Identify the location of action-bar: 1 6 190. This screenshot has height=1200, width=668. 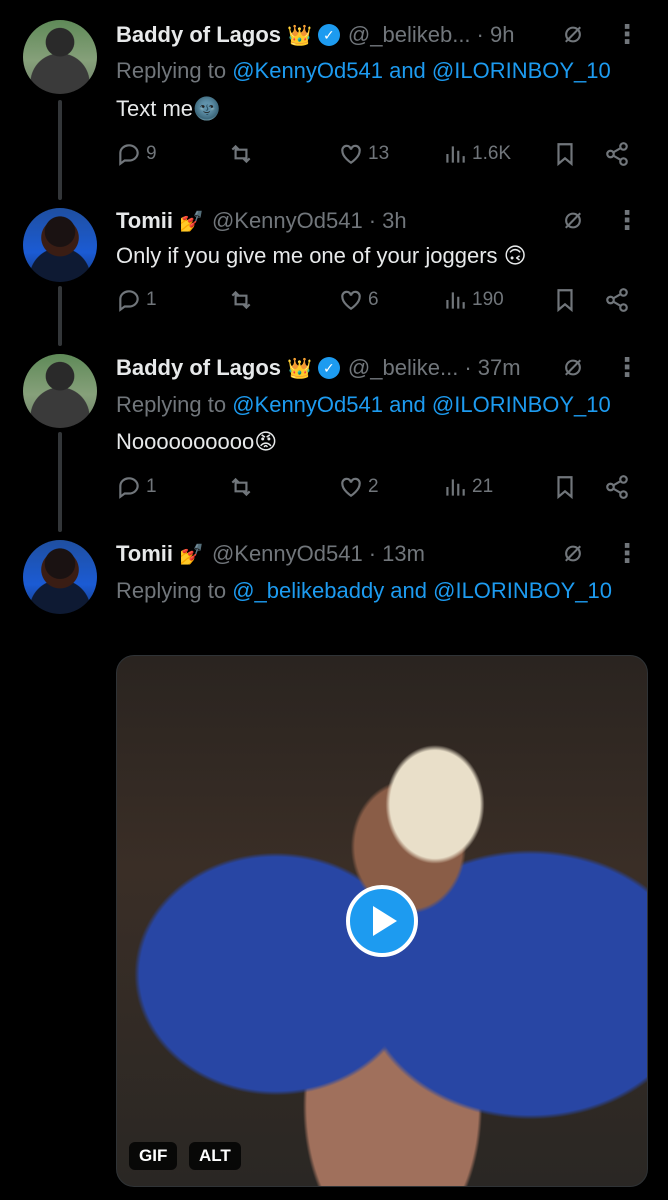
(376, 302).